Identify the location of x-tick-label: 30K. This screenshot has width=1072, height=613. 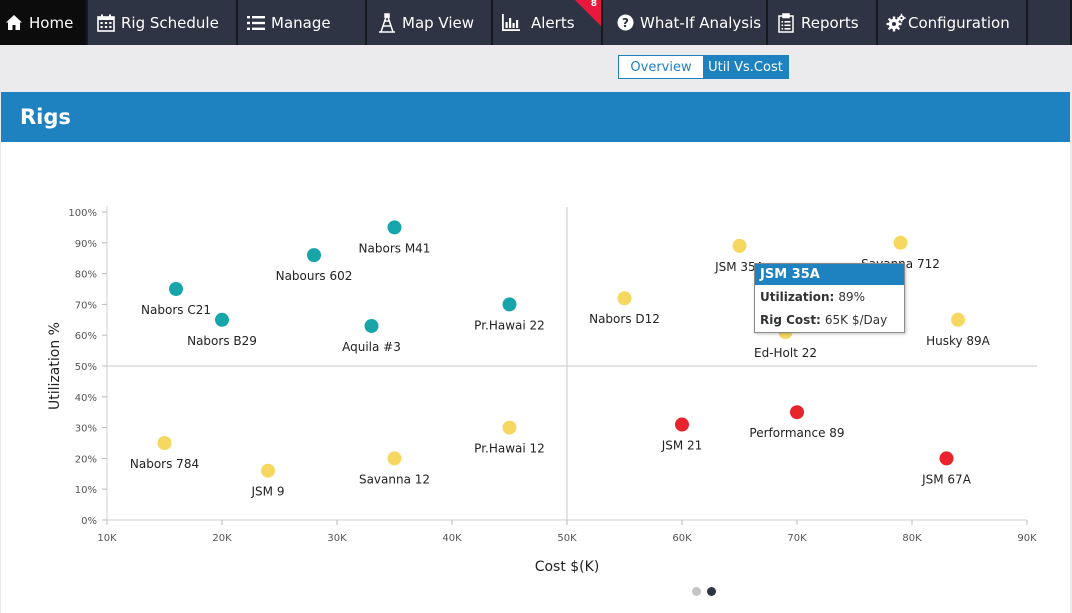
(337, 538).